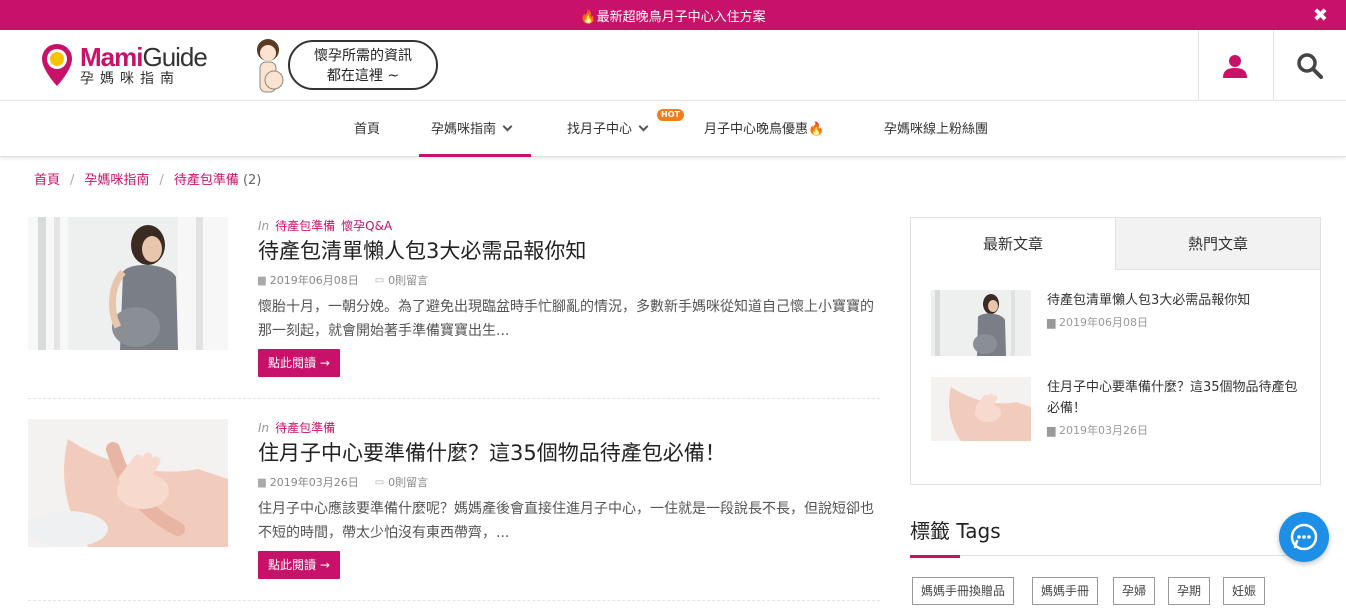 The width and height of the screenshot is (1346, 610). I want to click on breadcrumb-home: 首頁, so click(47, 180).